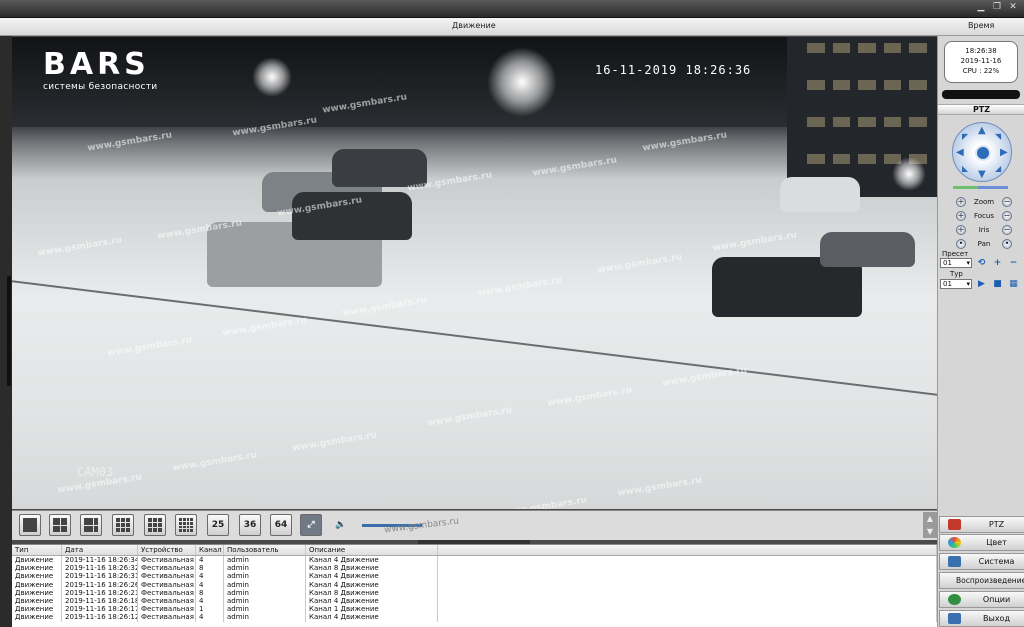 The image size is (1024, 627). Describe the element at coordinates (961, 243) in the screenshot. I see `pan-left-button: •` at that location.